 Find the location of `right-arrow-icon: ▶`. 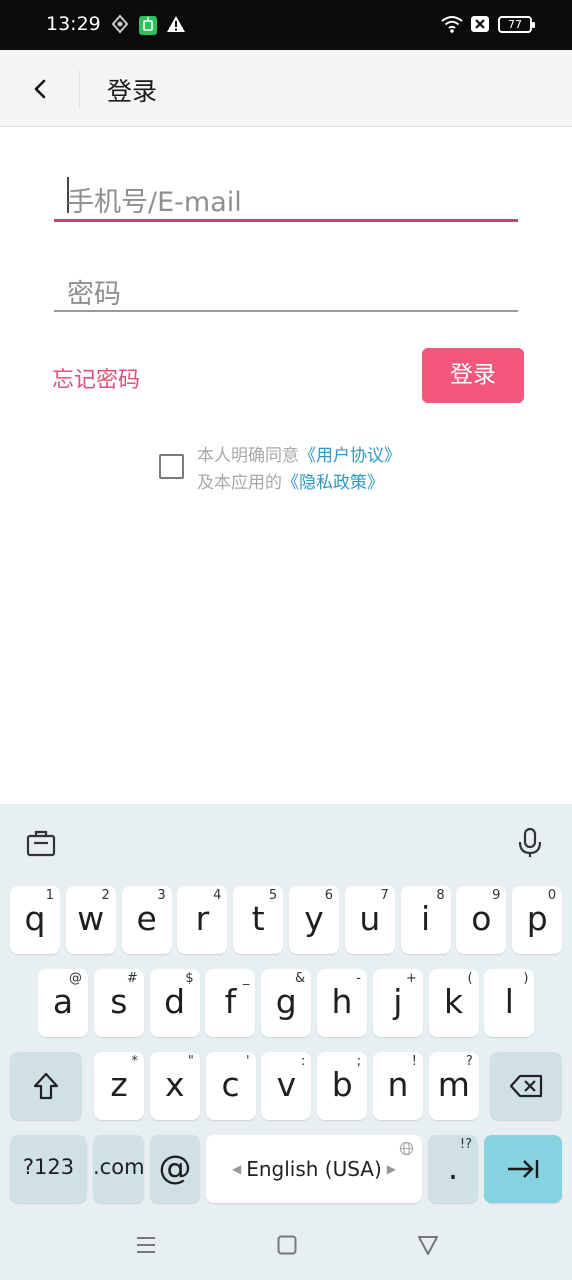

right-arrow-icon: ▶ is located at coordinates (391, 1169).